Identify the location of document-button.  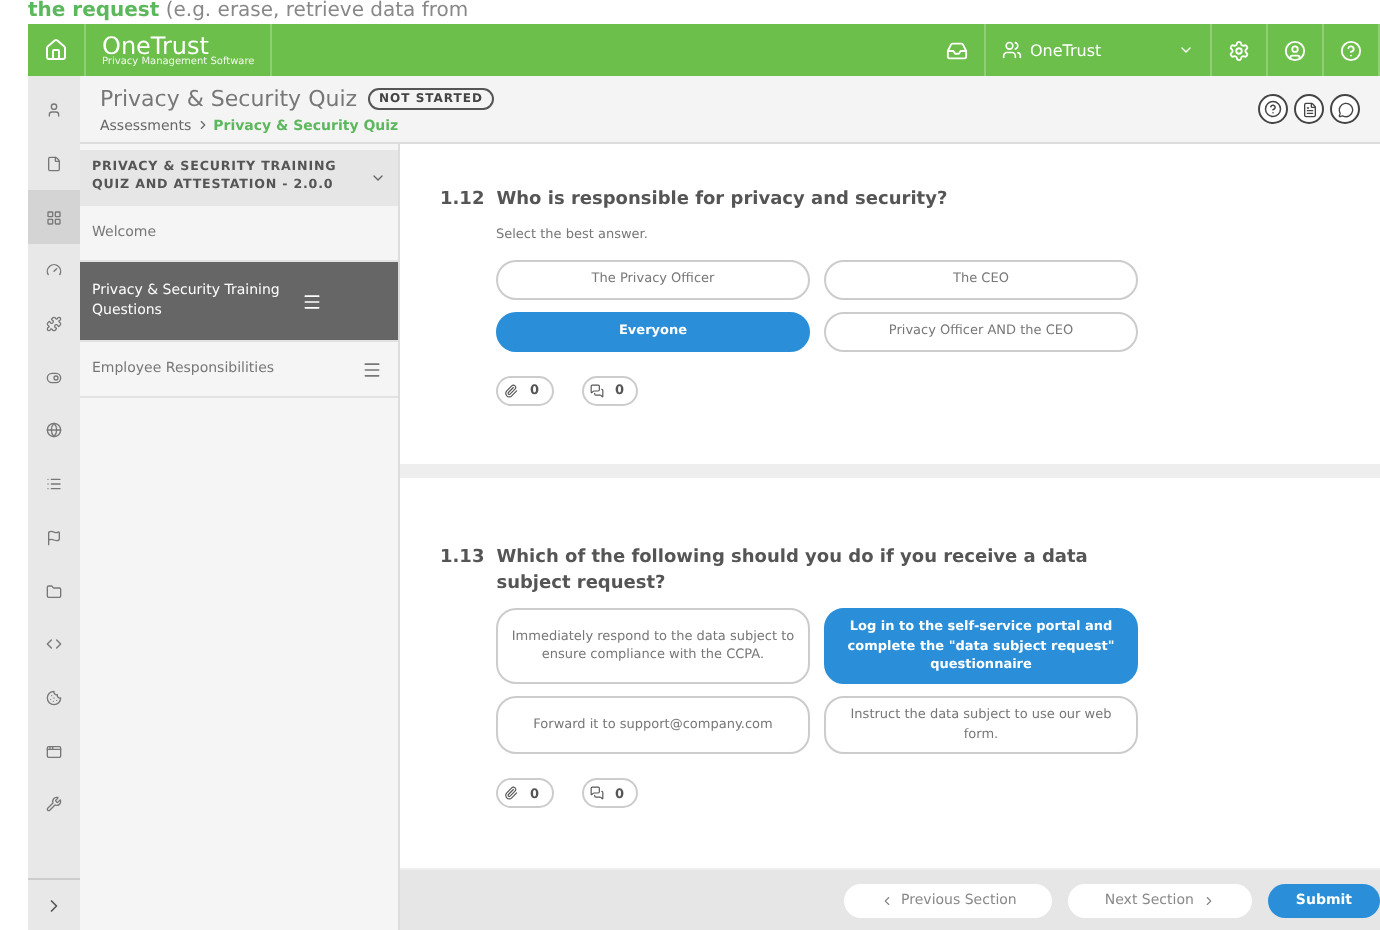
(1309, 109).